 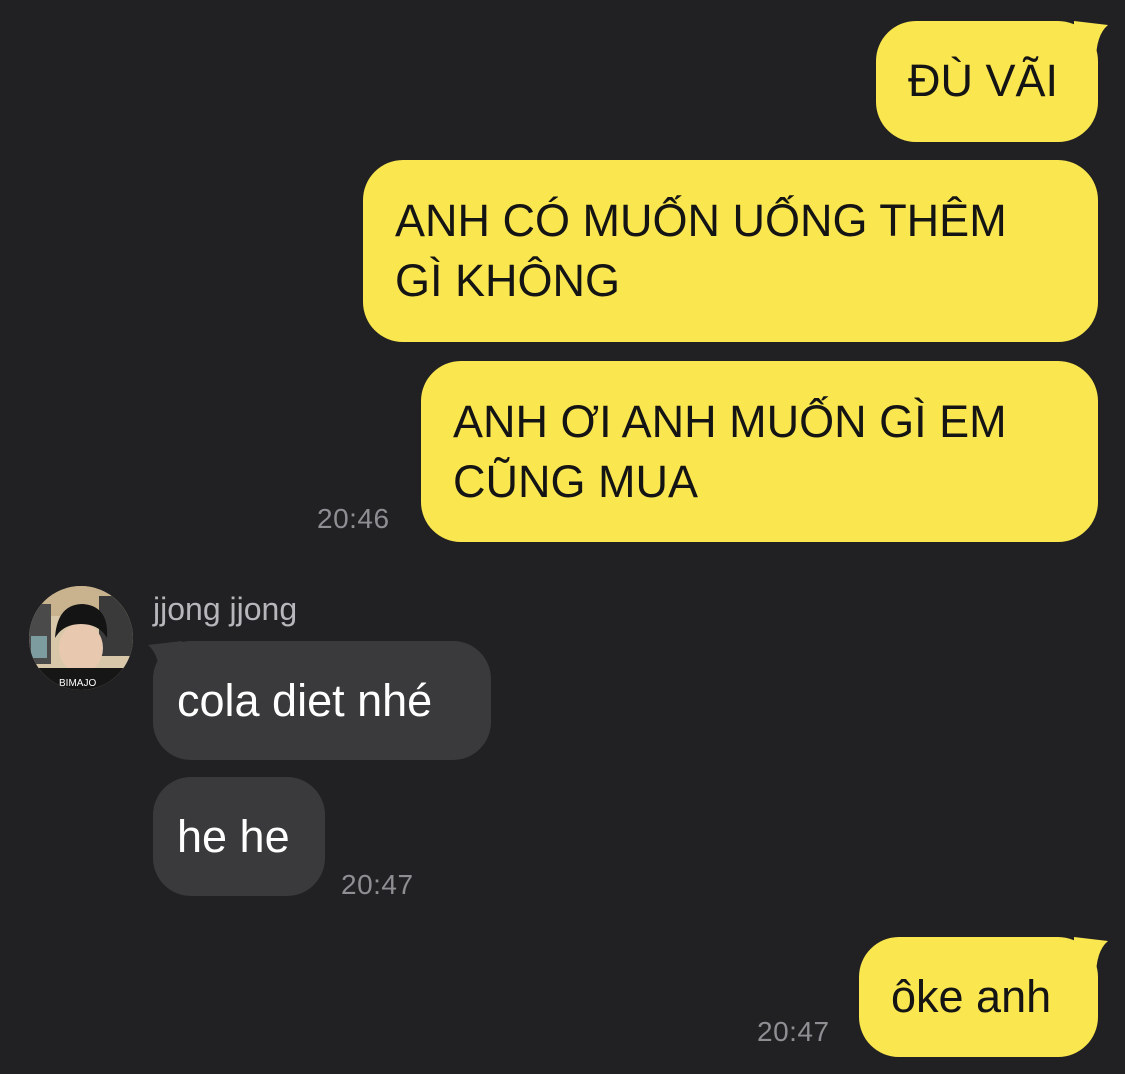 What do you see at coordinates (978, 997) in the screenshot?
I see `outgoing-message-bubble: ôke anh` at bounding box center [978, 997].